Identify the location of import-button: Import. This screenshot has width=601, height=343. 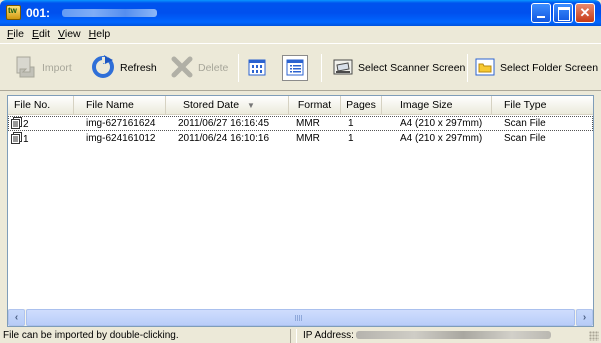
(43, 68).